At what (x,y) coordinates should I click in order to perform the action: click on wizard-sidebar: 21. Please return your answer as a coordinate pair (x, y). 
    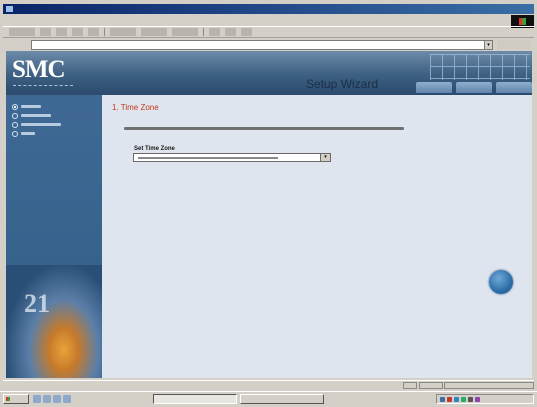
    Looking at the image, I should click on (54, 236).